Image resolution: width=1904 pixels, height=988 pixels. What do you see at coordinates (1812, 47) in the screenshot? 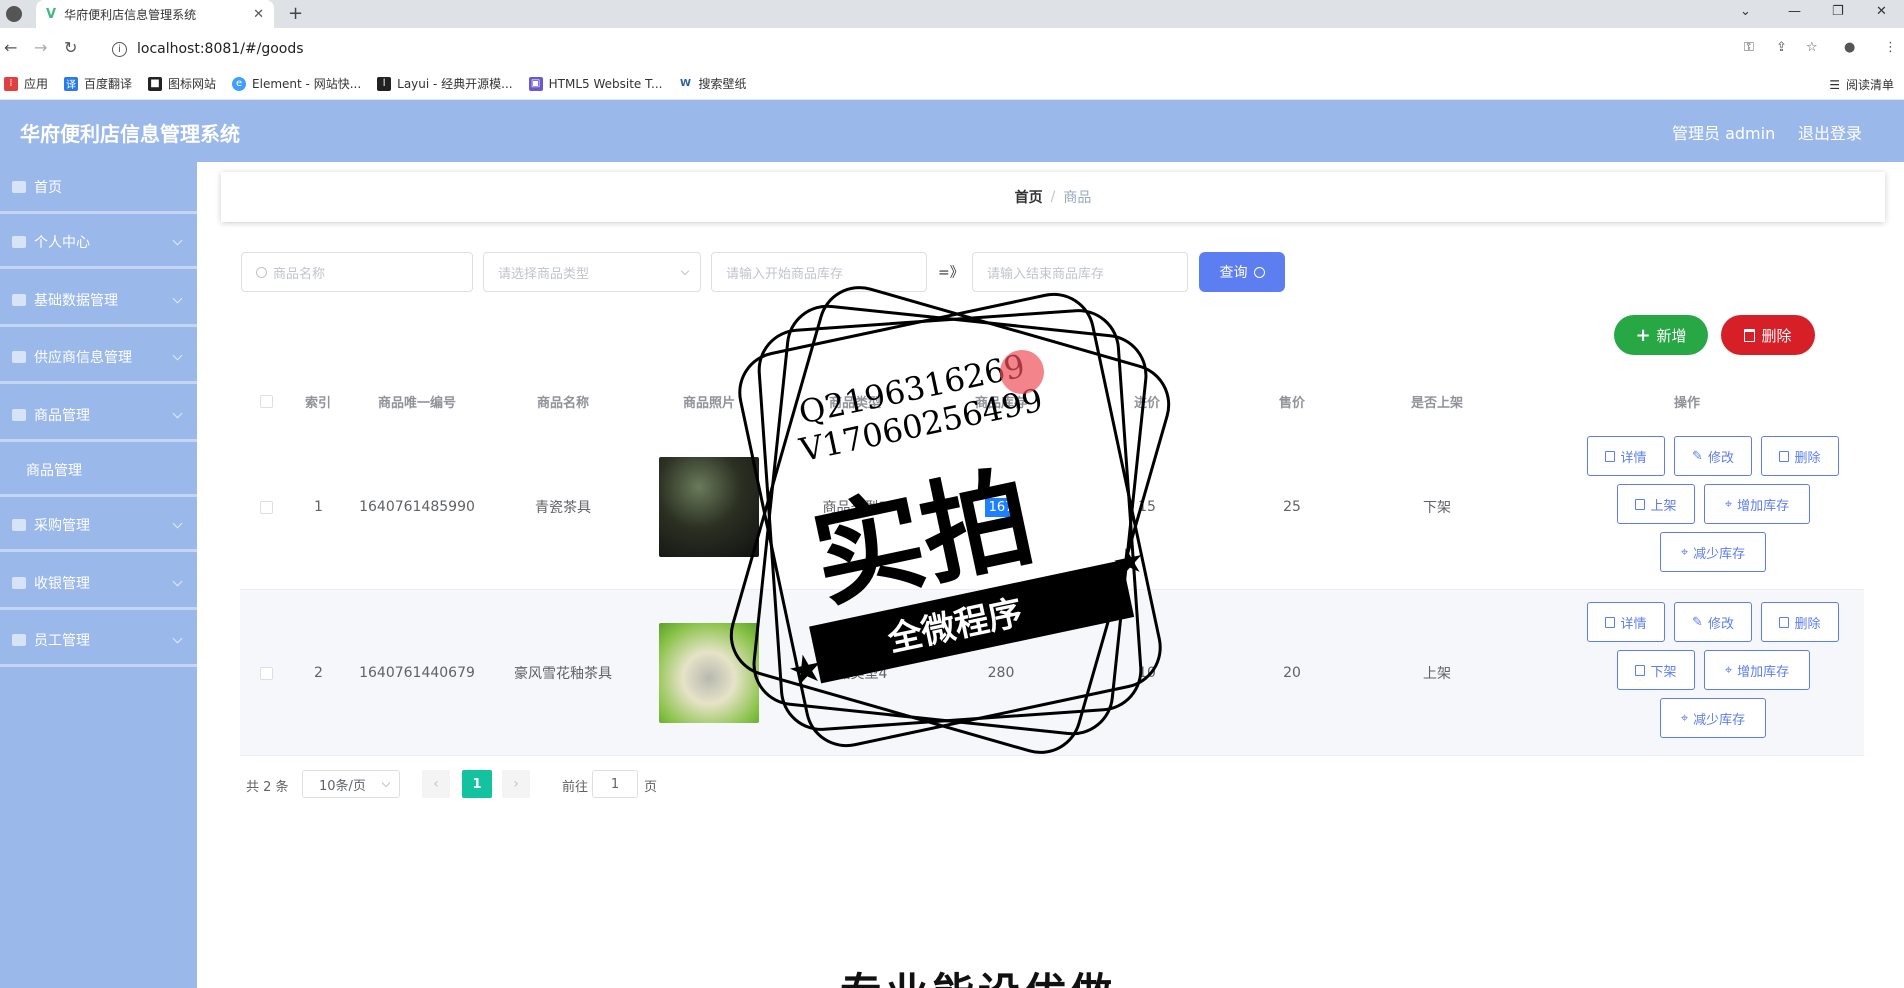
I see `bookmark-star-icon: ☆` at bounding box center [1812, 47].